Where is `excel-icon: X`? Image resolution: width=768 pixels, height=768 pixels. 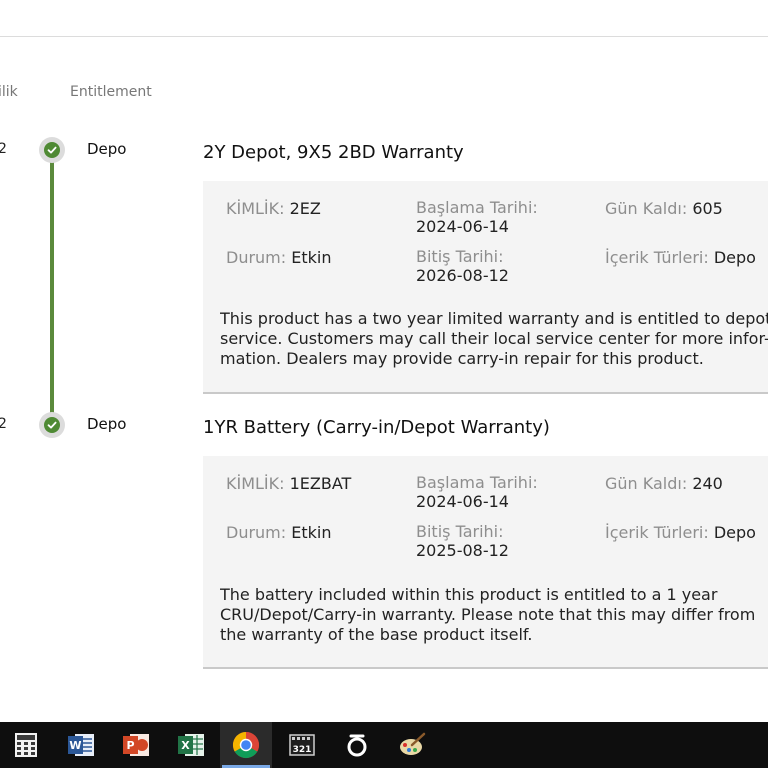
excel-icon: X is located at coordinates (191, 745).